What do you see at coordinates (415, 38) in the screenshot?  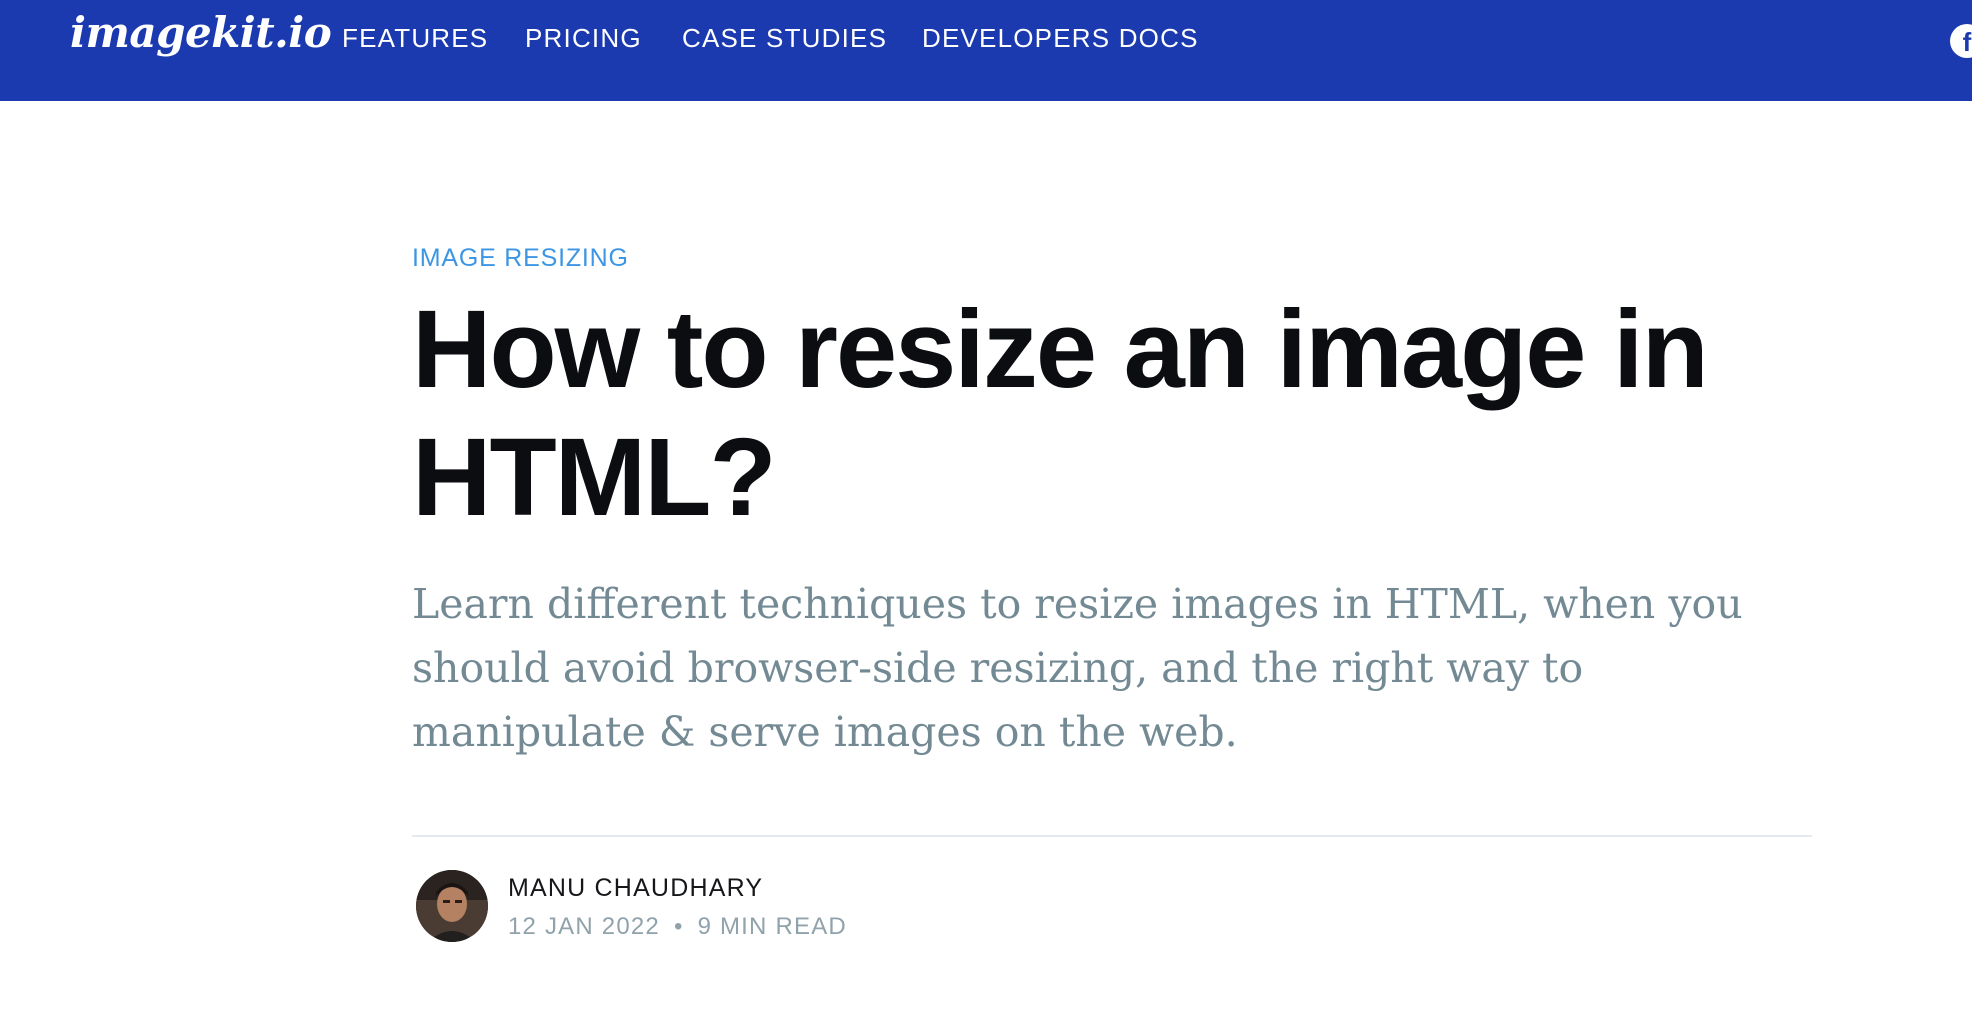 I see `nav-link-features: FEATURES` at bounding box center [415, 38].